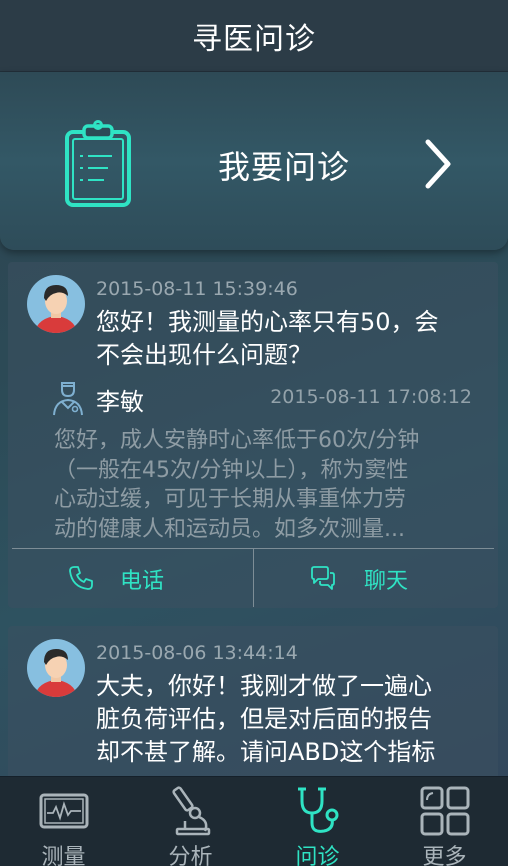 Image resolution: width=508 pixels, height=866 pixels. What do you see at coordinates (445, 811) in the screenshot?
I see `grid-icon` at bounding box center [445, 811].